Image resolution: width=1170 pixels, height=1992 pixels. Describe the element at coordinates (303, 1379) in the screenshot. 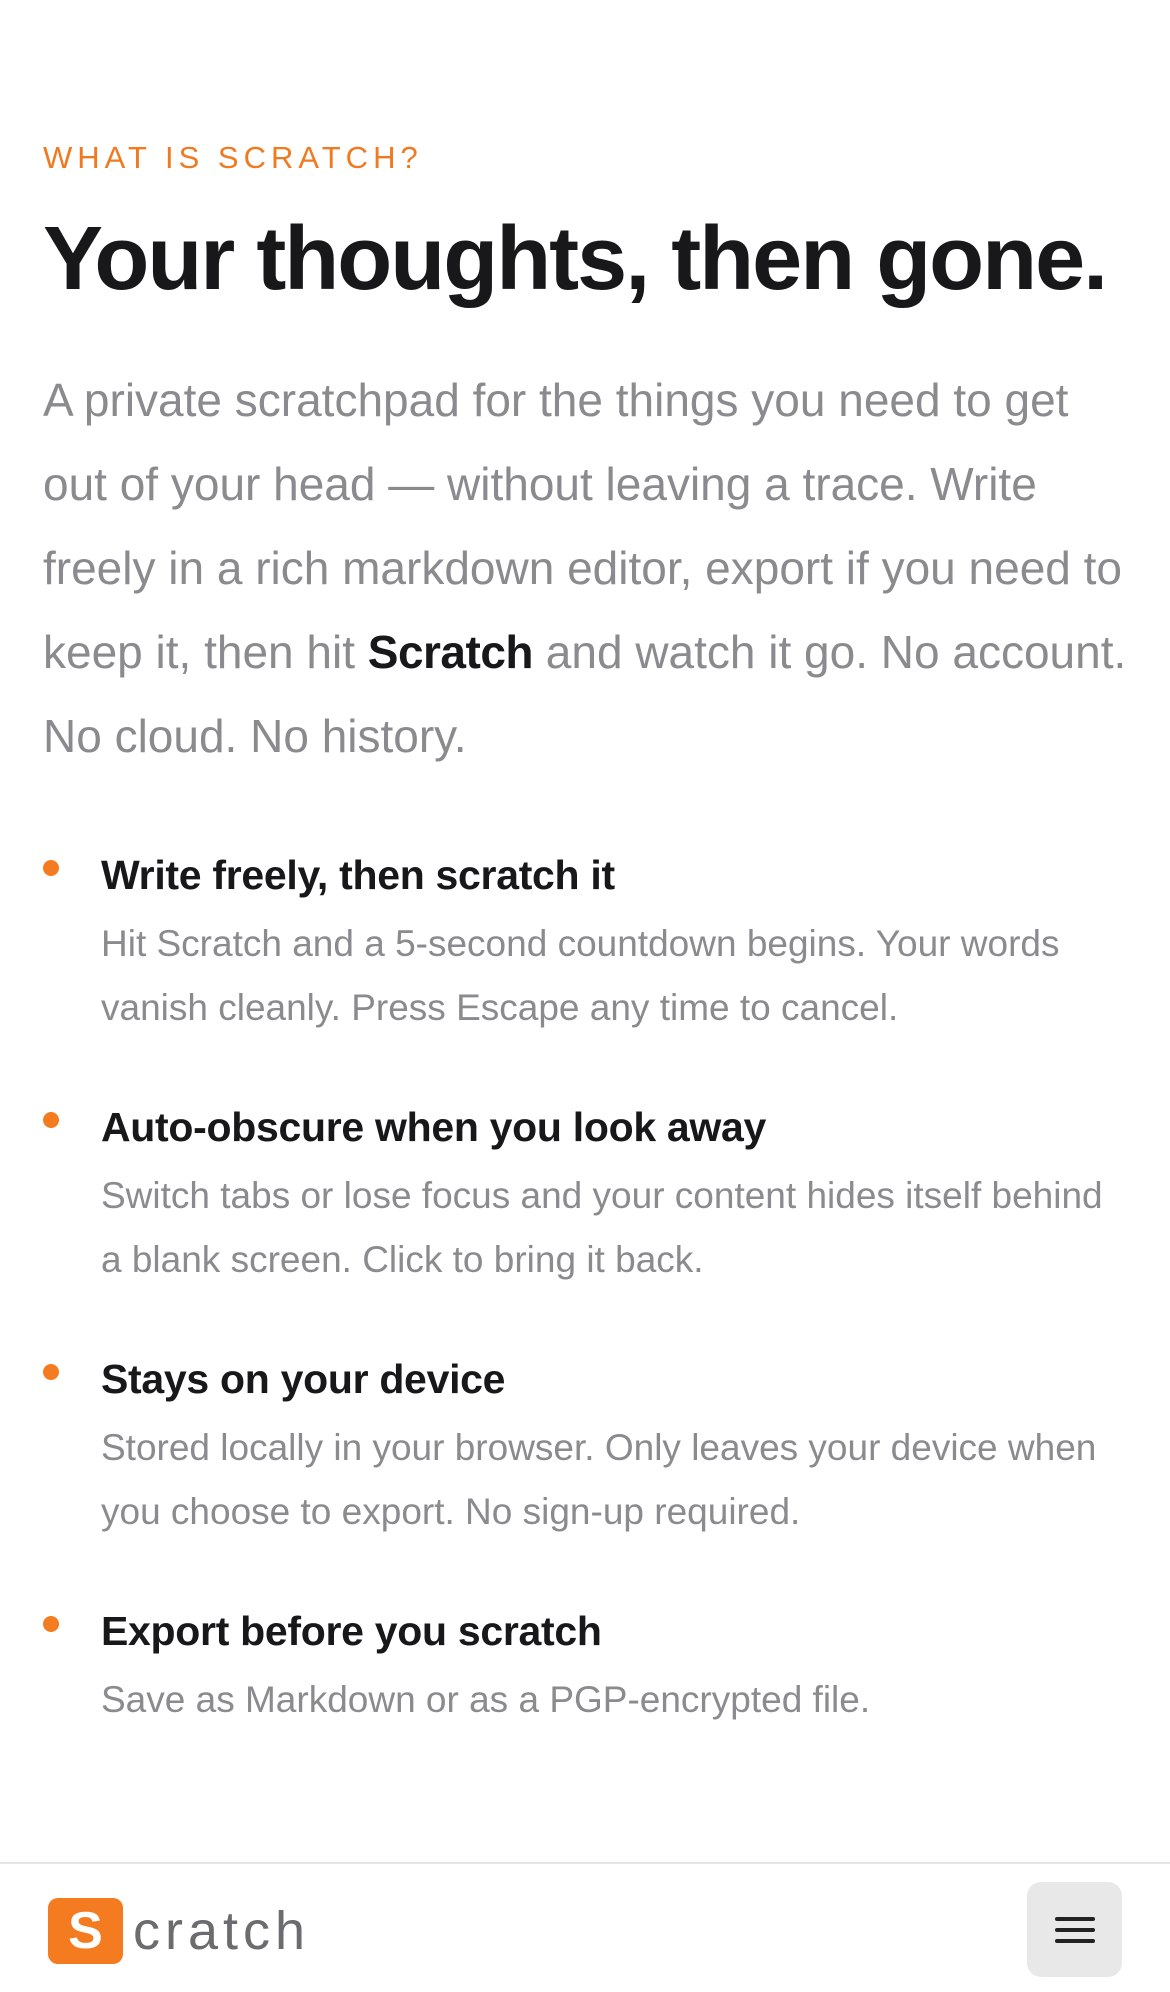

I see `feature-title: Stays on your device` at that location.